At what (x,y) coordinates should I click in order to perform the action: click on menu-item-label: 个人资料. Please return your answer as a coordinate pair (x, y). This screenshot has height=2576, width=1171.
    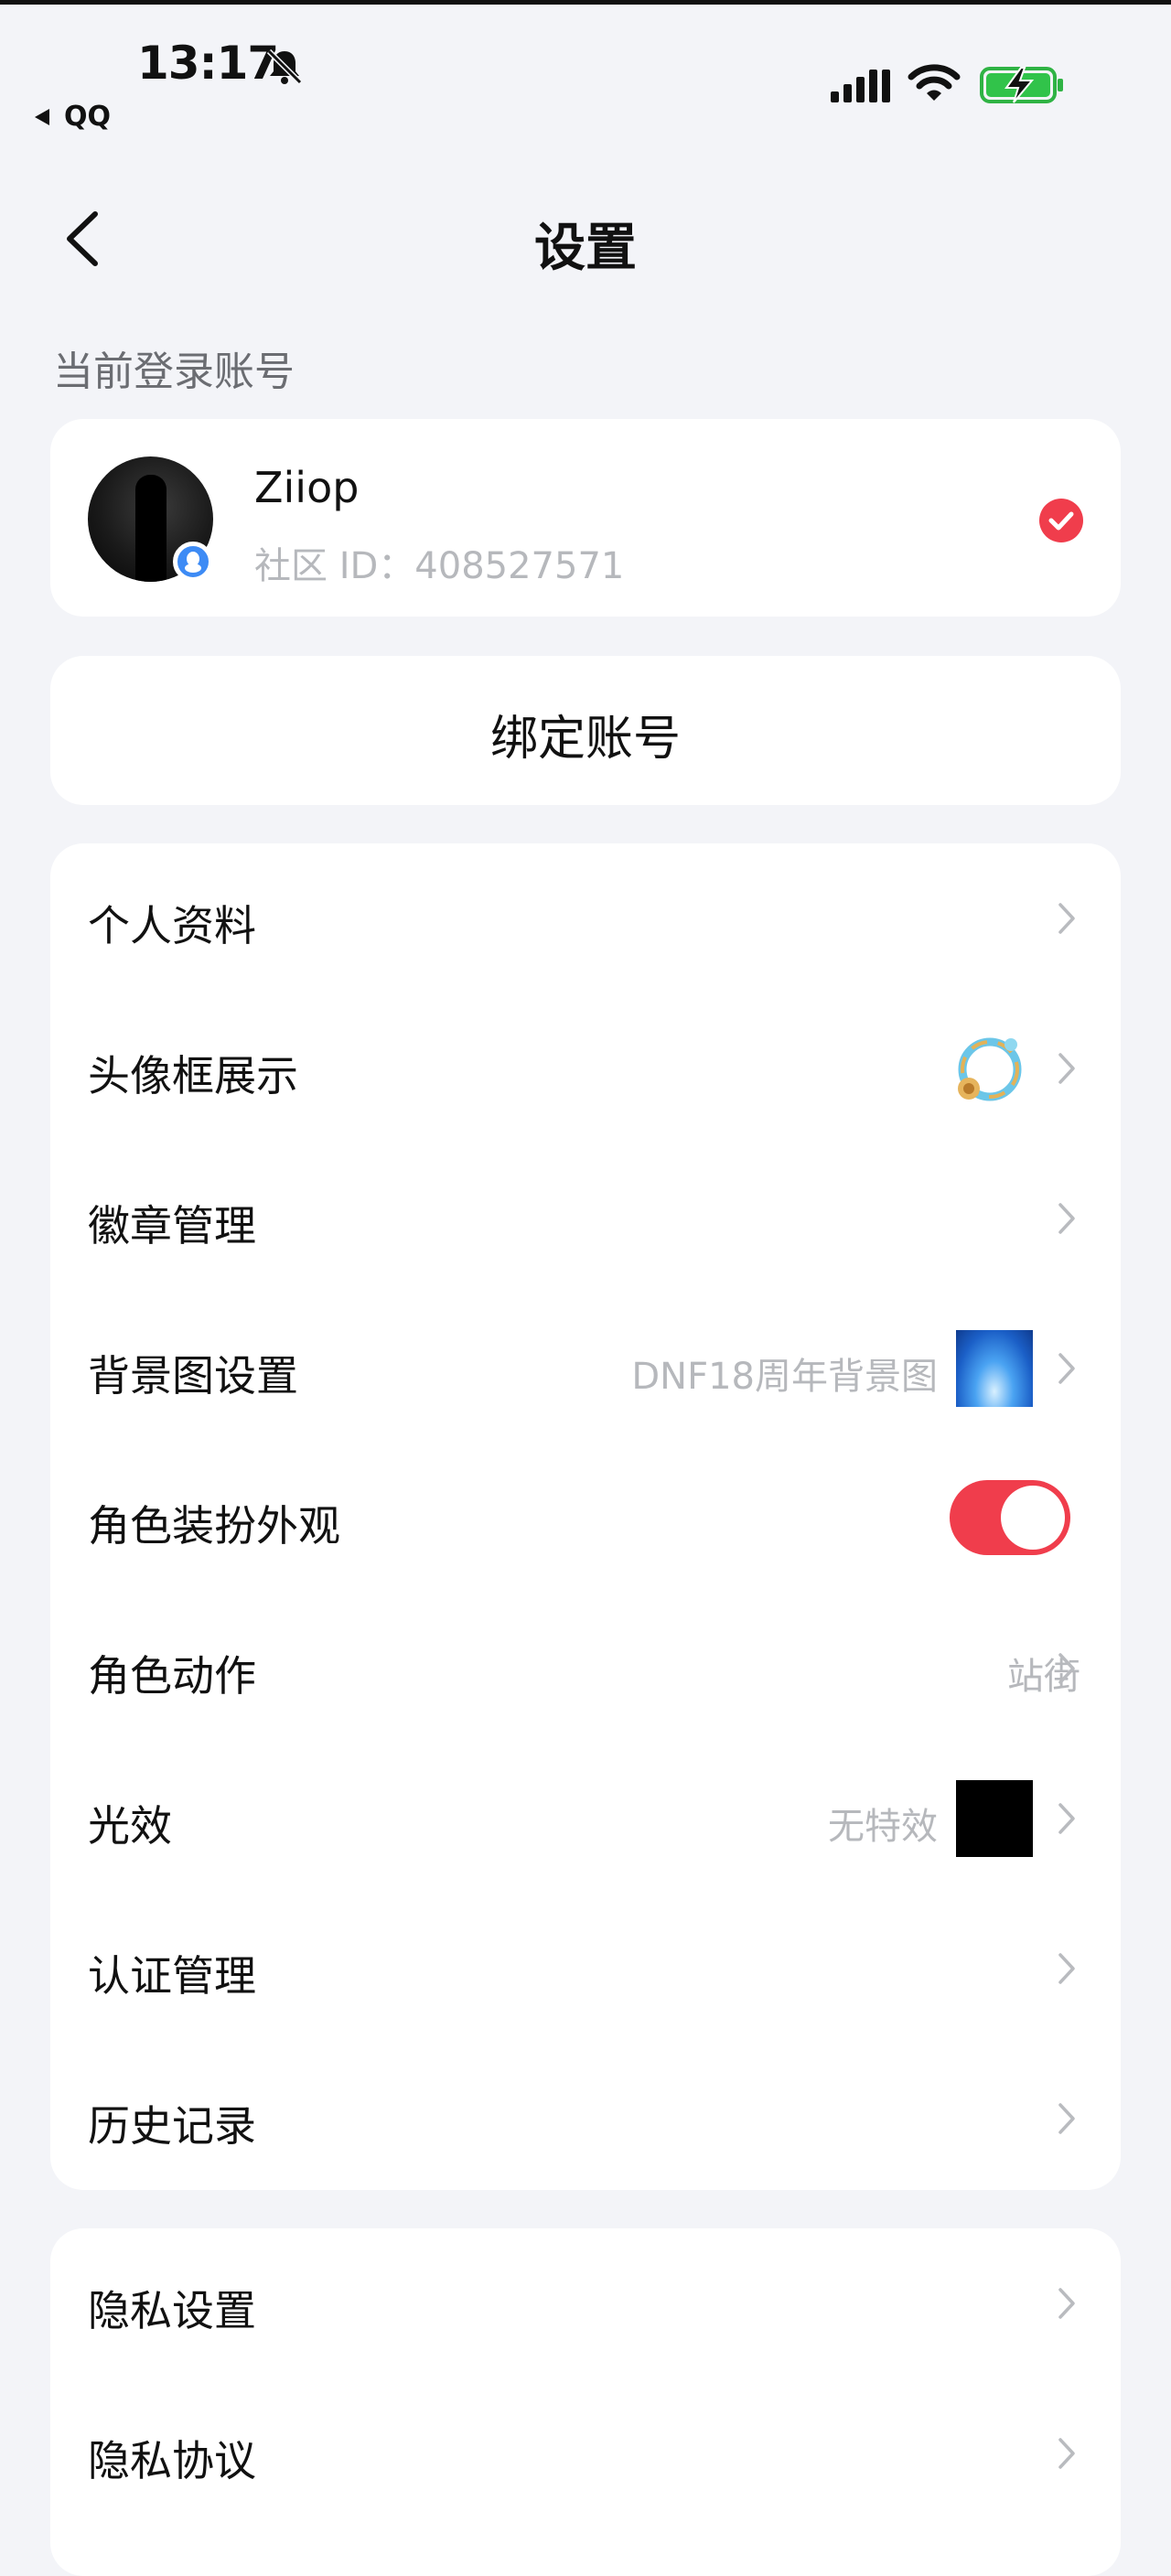
    Looking at the image, I should click on (172, 926).